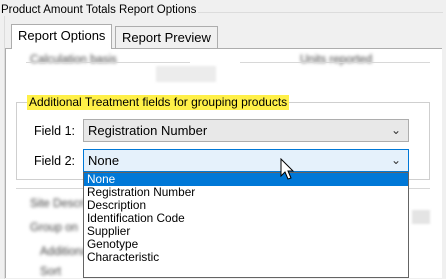 Image resolution: width=446 pixels, height=279 pixels. I want to click on field1-value: Registration Number, so click(148, 130).